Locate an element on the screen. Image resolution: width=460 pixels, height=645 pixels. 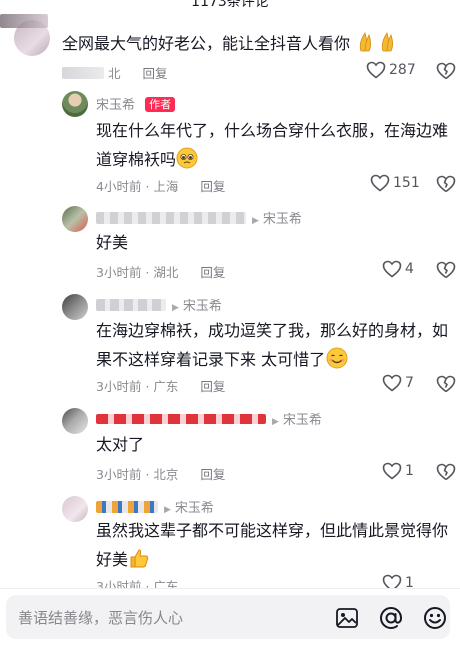
comment-line: 虽然我这辈子都不可能这样穿，但此情此景觉得你 is located at coordinates (272, 530).